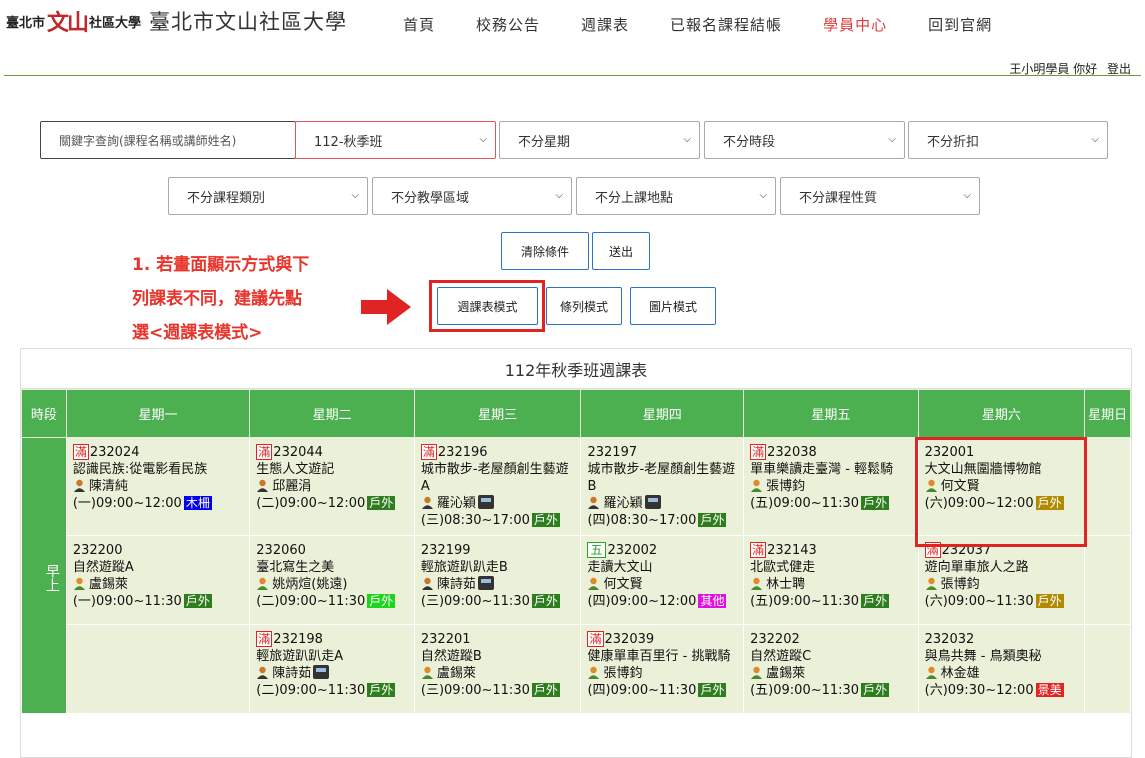 This screenshot has width=1145, height=758. Describe the element at coordinates (831, 639) in the screenshot. I see `course-code-line: 232202` at that location.